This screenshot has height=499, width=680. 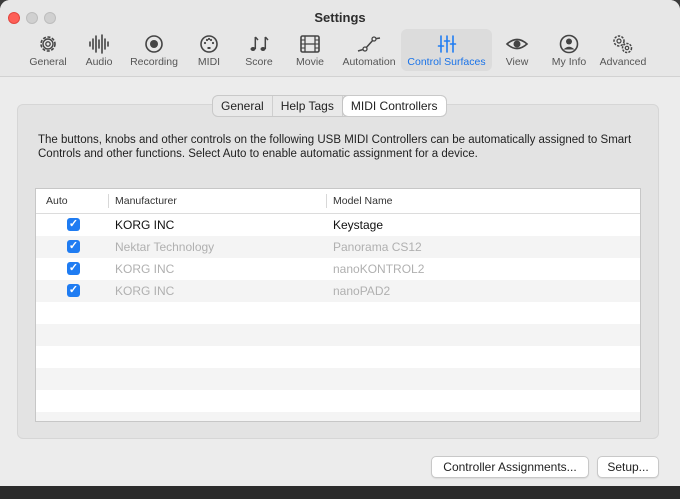 I want to click on toolbar-item-automation: Automation, so click(x=369, y=50).